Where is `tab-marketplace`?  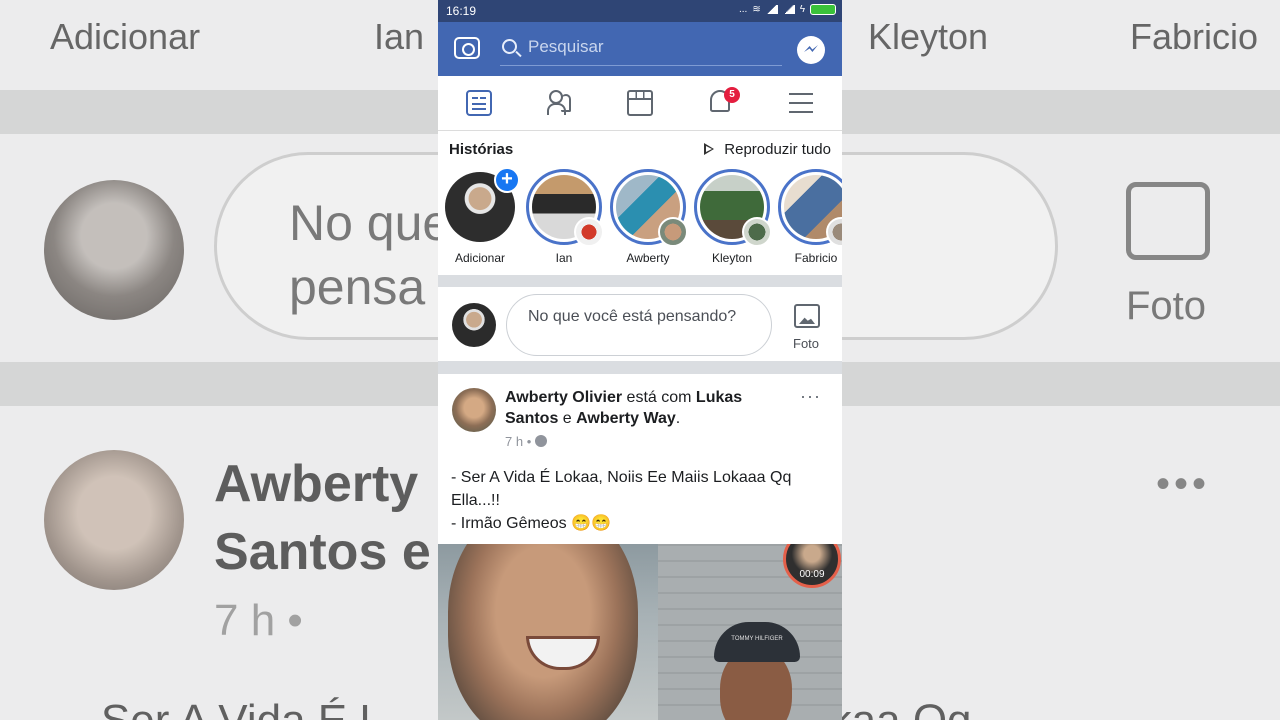
tab-marketplace is located at coordinates (639, 103).